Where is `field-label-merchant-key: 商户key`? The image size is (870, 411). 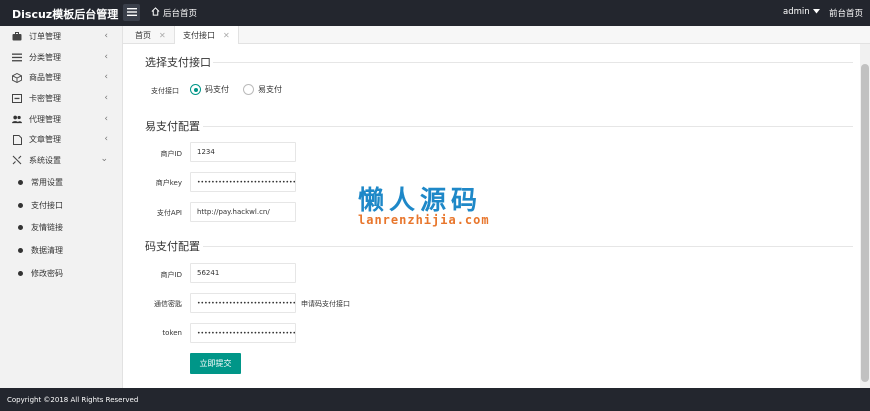
field-label-merchant-key: 商户key is located at coordinates (168, 183).